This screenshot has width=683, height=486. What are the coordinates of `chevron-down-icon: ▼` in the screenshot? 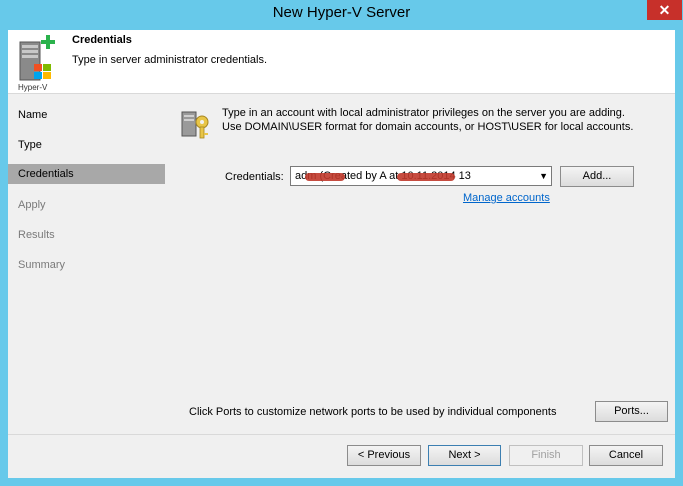 It's located at (543, 176).